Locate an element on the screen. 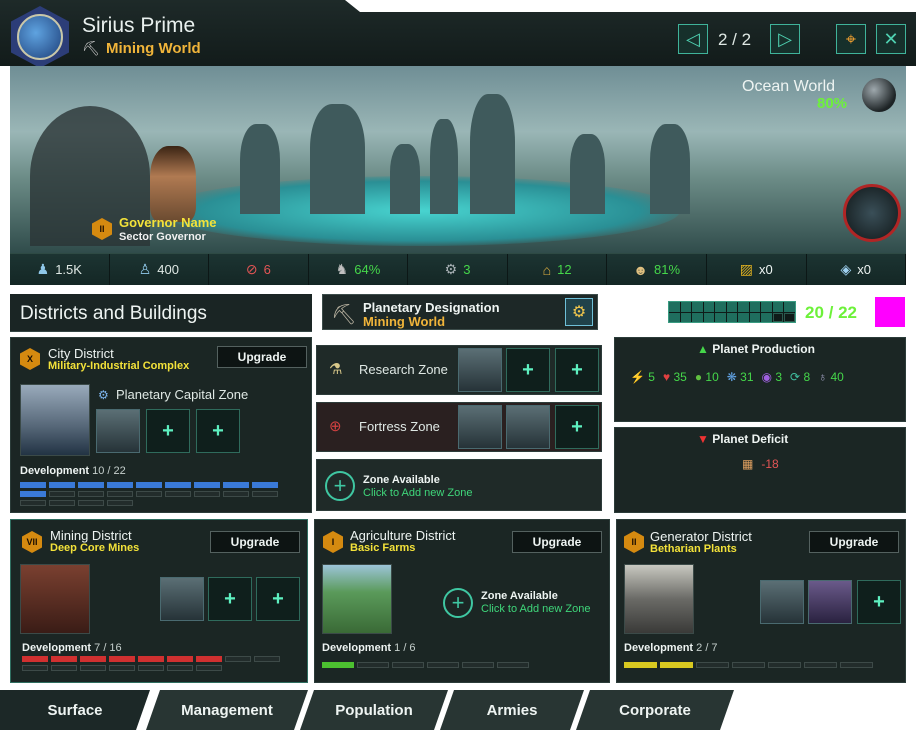 The height and width of the screenshot is (730, 916). pop-icon: ♟ is located at coordinates (43, 269).